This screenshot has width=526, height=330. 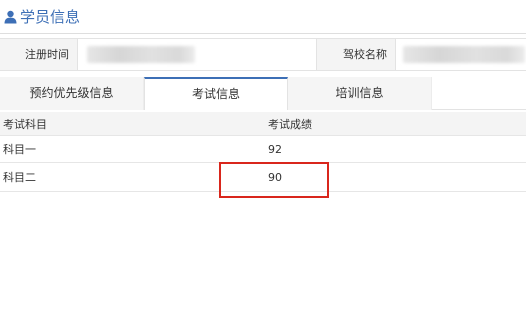 I want to click on tab-booking-priority: 预约优先级信息, so click(x=72, y=93).